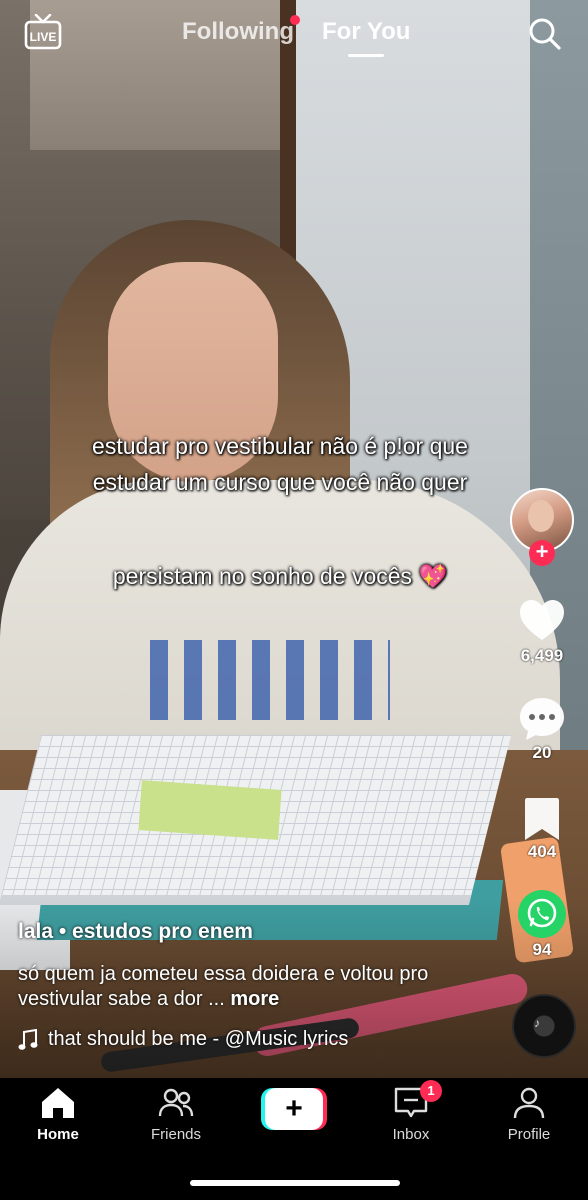 The width and height of the screenshot is (588, 1200). Describe the element at coordinates (366, 32) in the screenshot. I see `tab-for-you: For You` at that location.